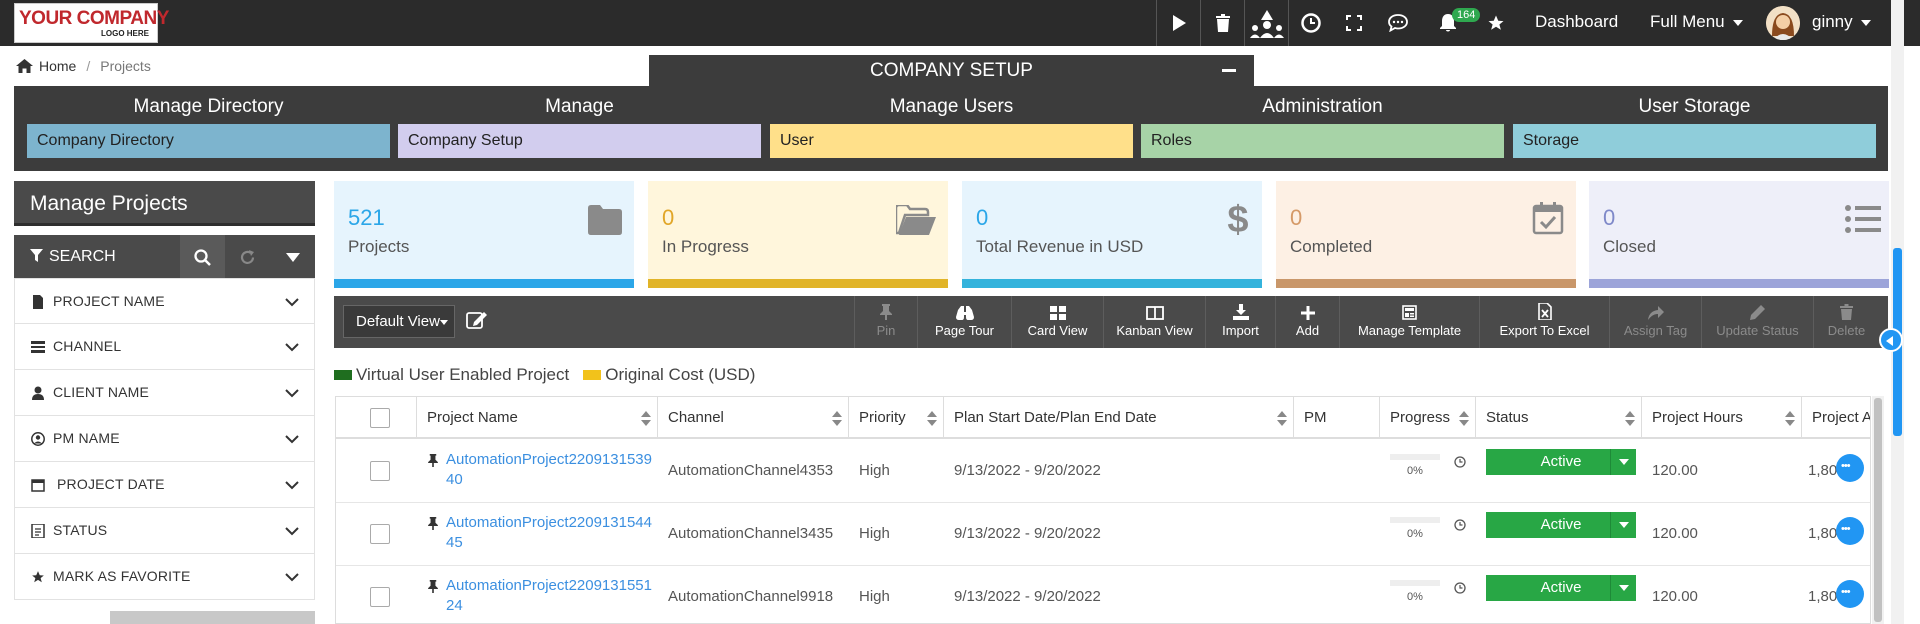  What do you see at coordinates (164, 577) in the screenshot?
I see `filter-mark-as-favorite: MARK AS FAVORITE` at bounding box center [164, 577].